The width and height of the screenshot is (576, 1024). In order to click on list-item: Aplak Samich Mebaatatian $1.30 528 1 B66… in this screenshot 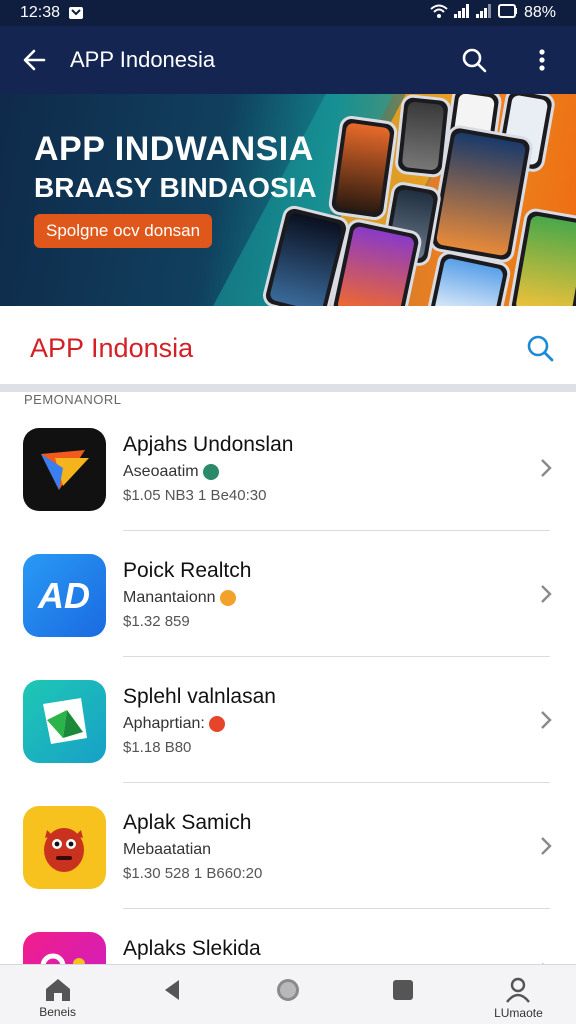, I will do `click(288, 846)`.